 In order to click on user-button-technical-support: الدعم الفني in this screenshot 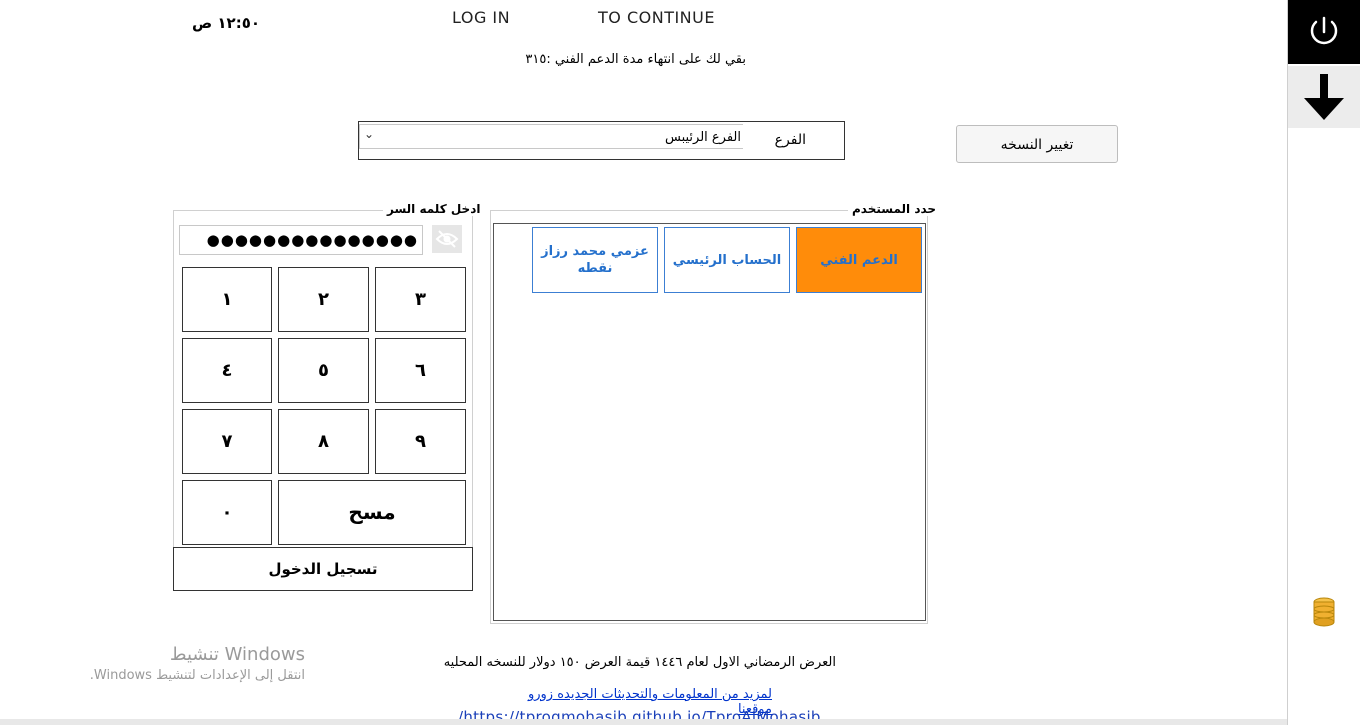, I will do `click(859, 260)`.